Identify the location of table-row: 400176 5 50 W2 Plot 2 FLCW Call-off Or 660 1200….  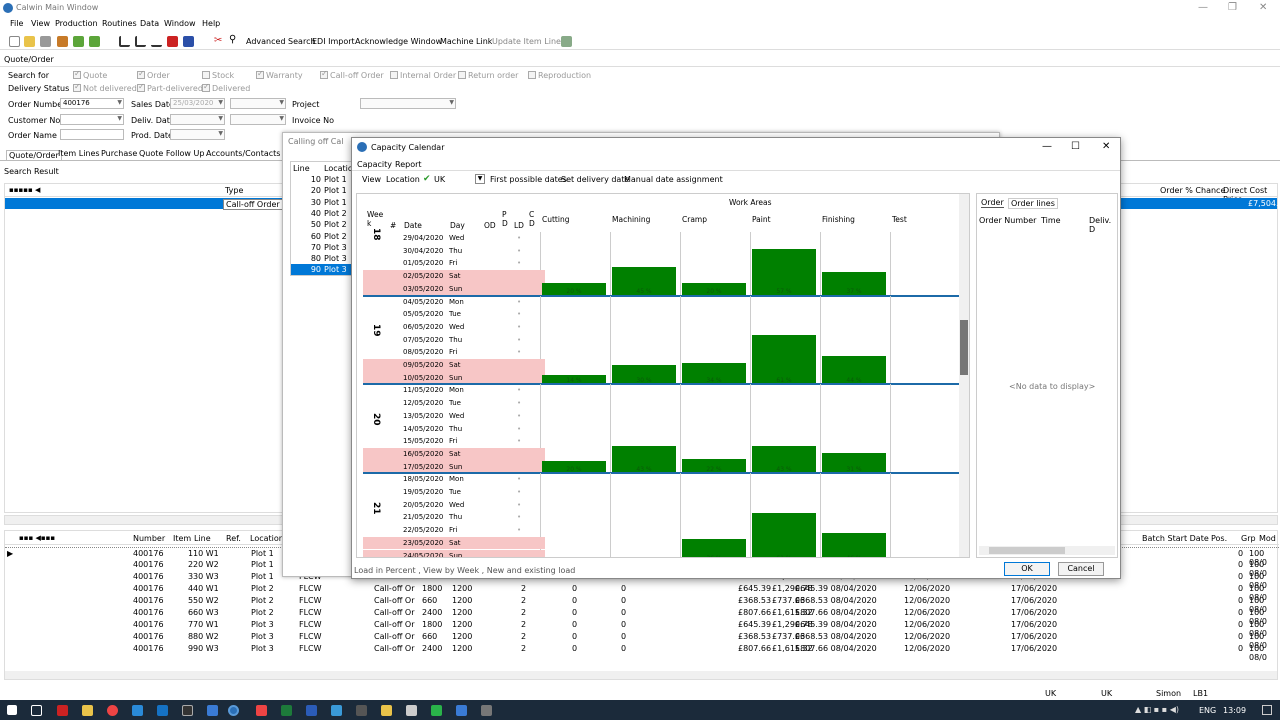
(642, 604).